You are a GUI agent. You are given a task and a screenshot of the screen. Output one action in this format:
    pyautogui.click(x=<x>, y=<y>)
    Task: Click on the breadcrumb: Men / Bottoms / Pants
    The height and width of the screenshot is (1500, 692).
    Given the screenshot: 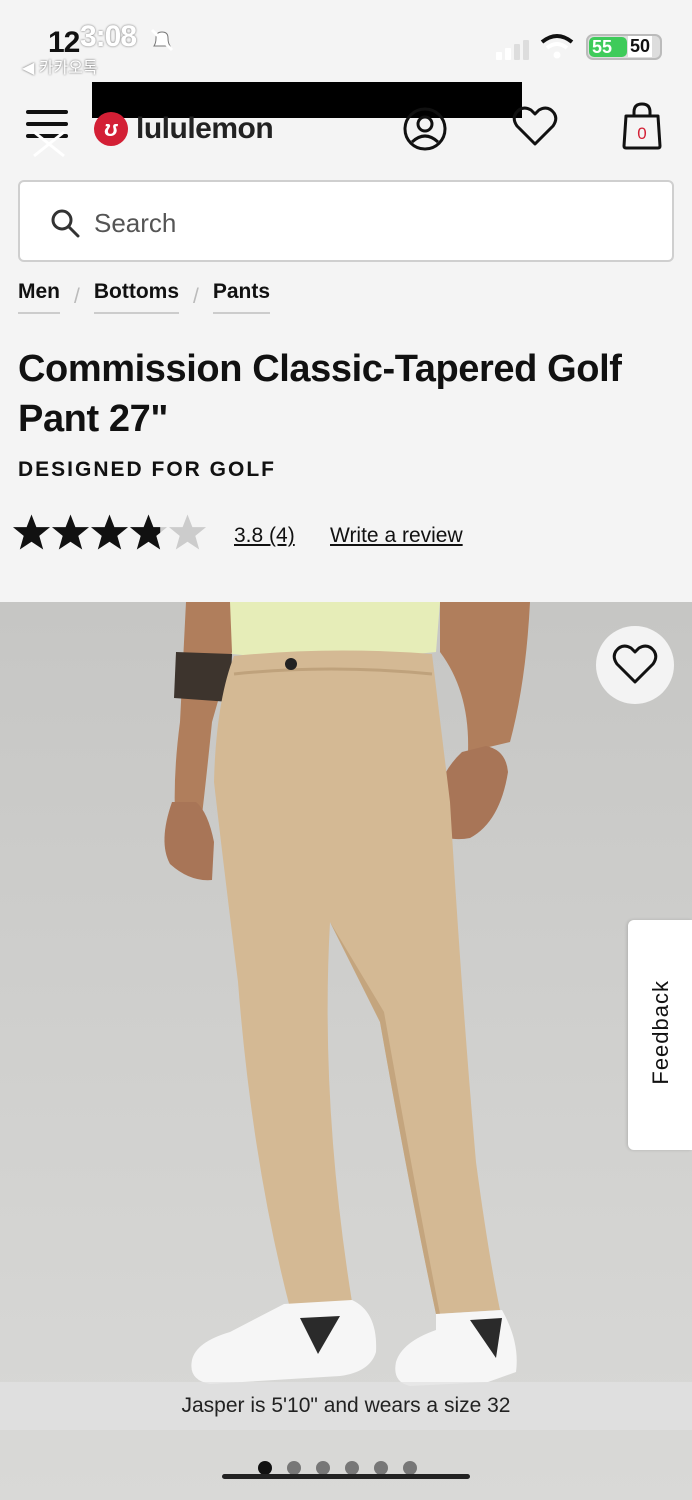 What is the action you would take?
    pyautogui.click(x=144, y=297)
    